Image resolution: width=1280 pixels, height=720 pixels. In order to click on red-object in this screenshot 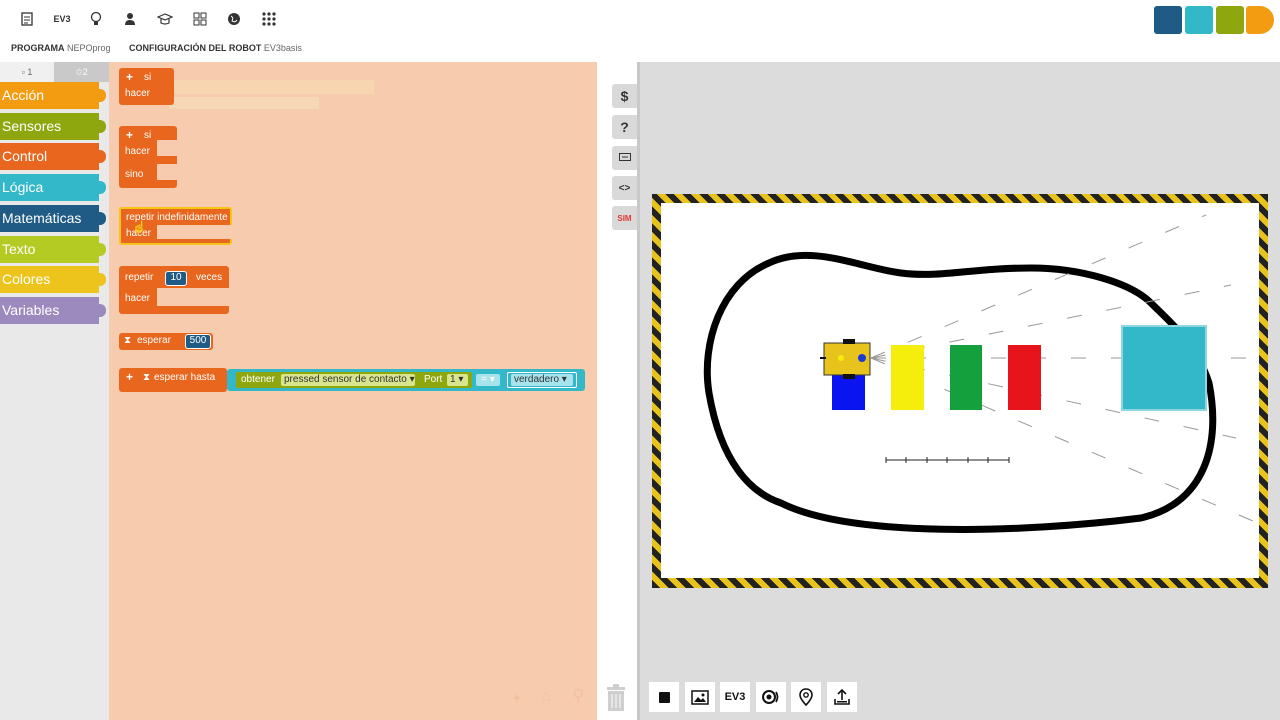, I will do `click(1024, 377)`.